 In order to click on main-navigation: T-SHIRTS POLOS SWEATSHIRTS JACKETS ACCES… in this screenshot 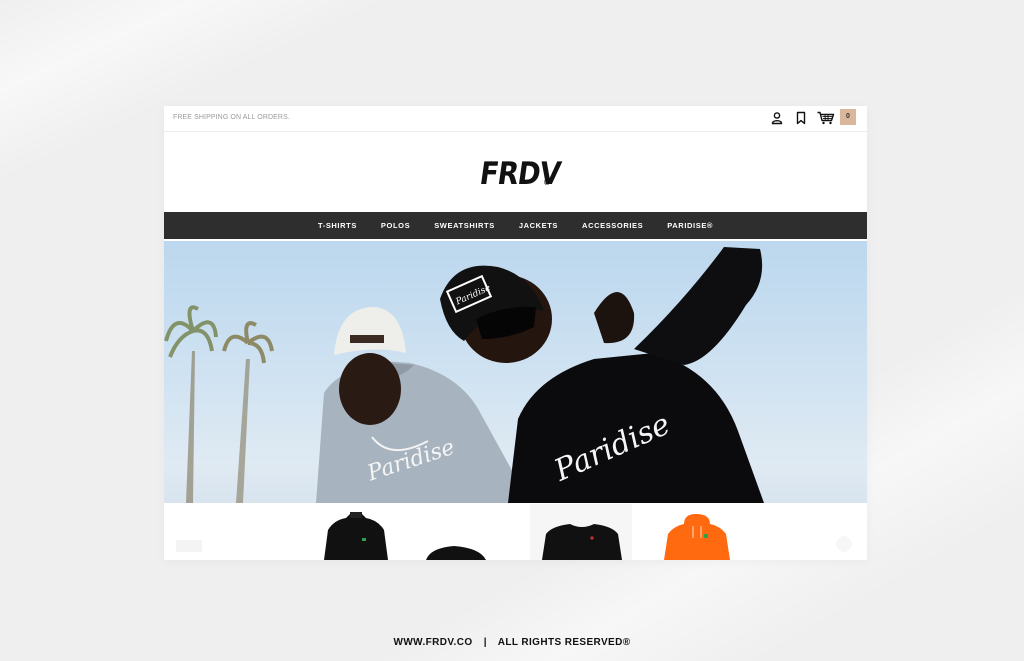, I will do `click(515, 225)`.